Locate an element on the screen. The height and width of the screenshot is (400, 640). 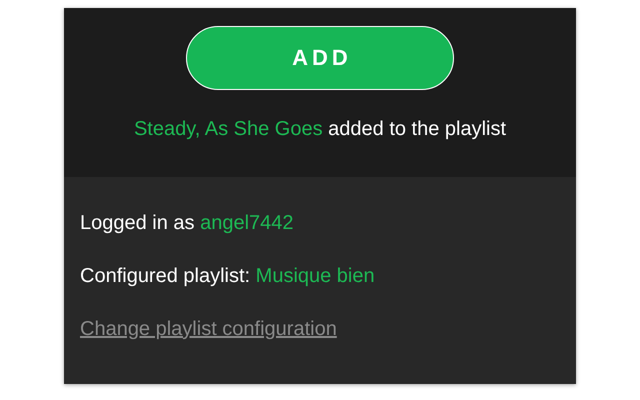
login-status: Logged in as angel7442 is located at coordinates (187, 223).